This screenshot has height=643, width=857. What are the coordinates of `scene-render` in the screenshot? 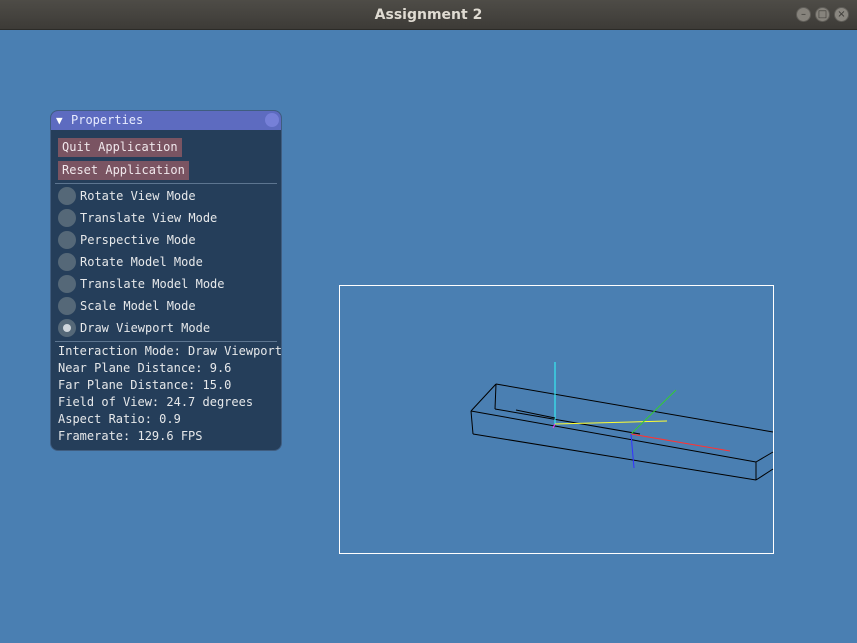 It's located at (622, 421).